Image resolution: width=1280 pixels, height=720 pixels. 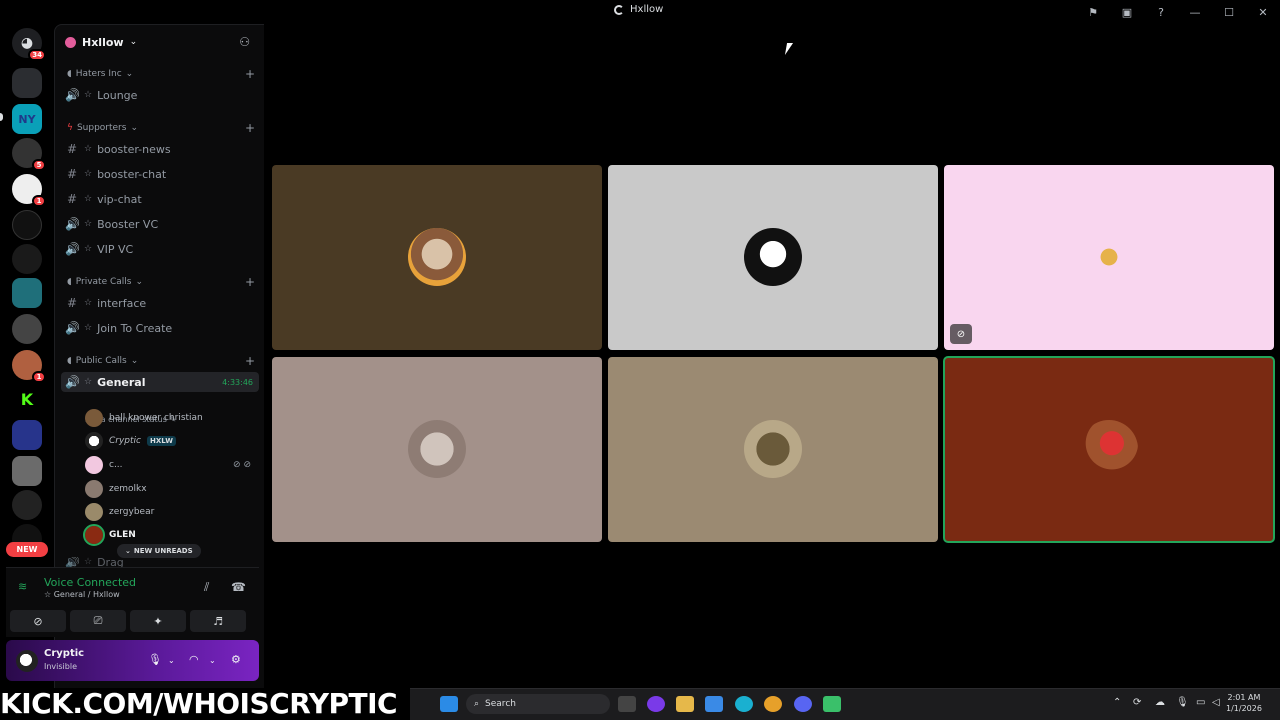 I want to click on user-name: Cryptic, so click(x=64, y=653).